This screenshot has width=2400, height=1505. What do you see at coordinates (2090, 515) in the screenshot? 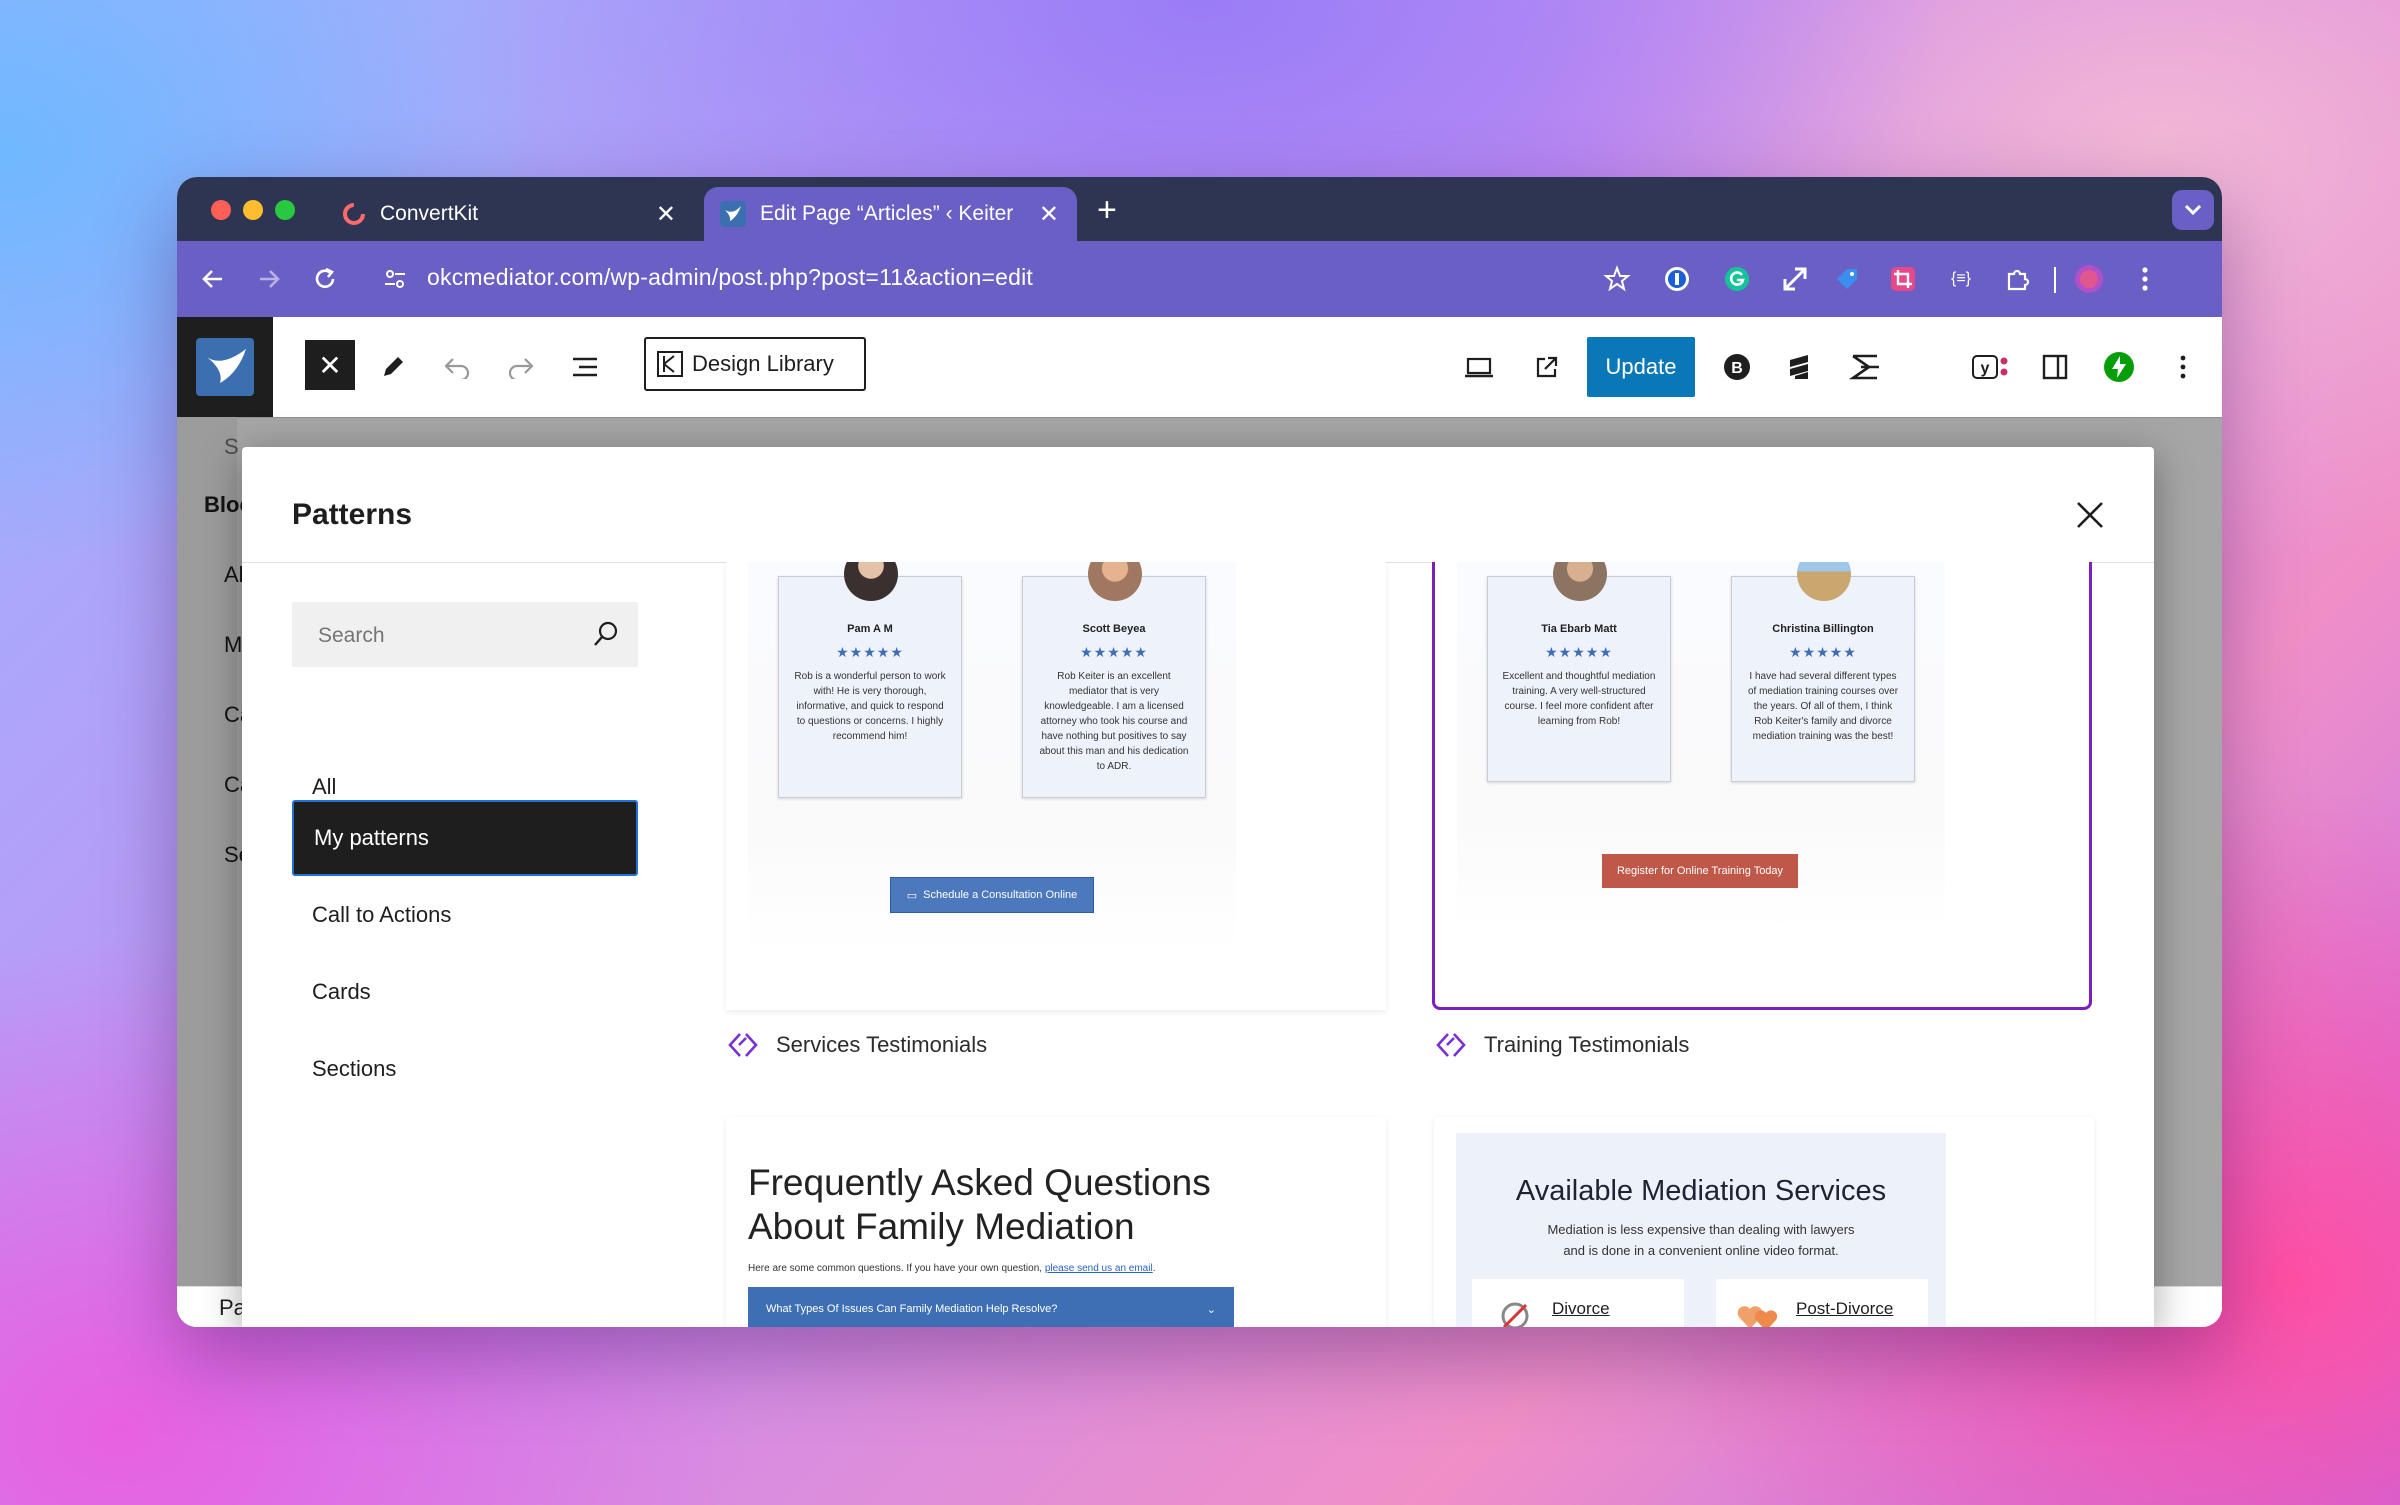
I see `modal-close-button` at bounding box center [2090, 515].